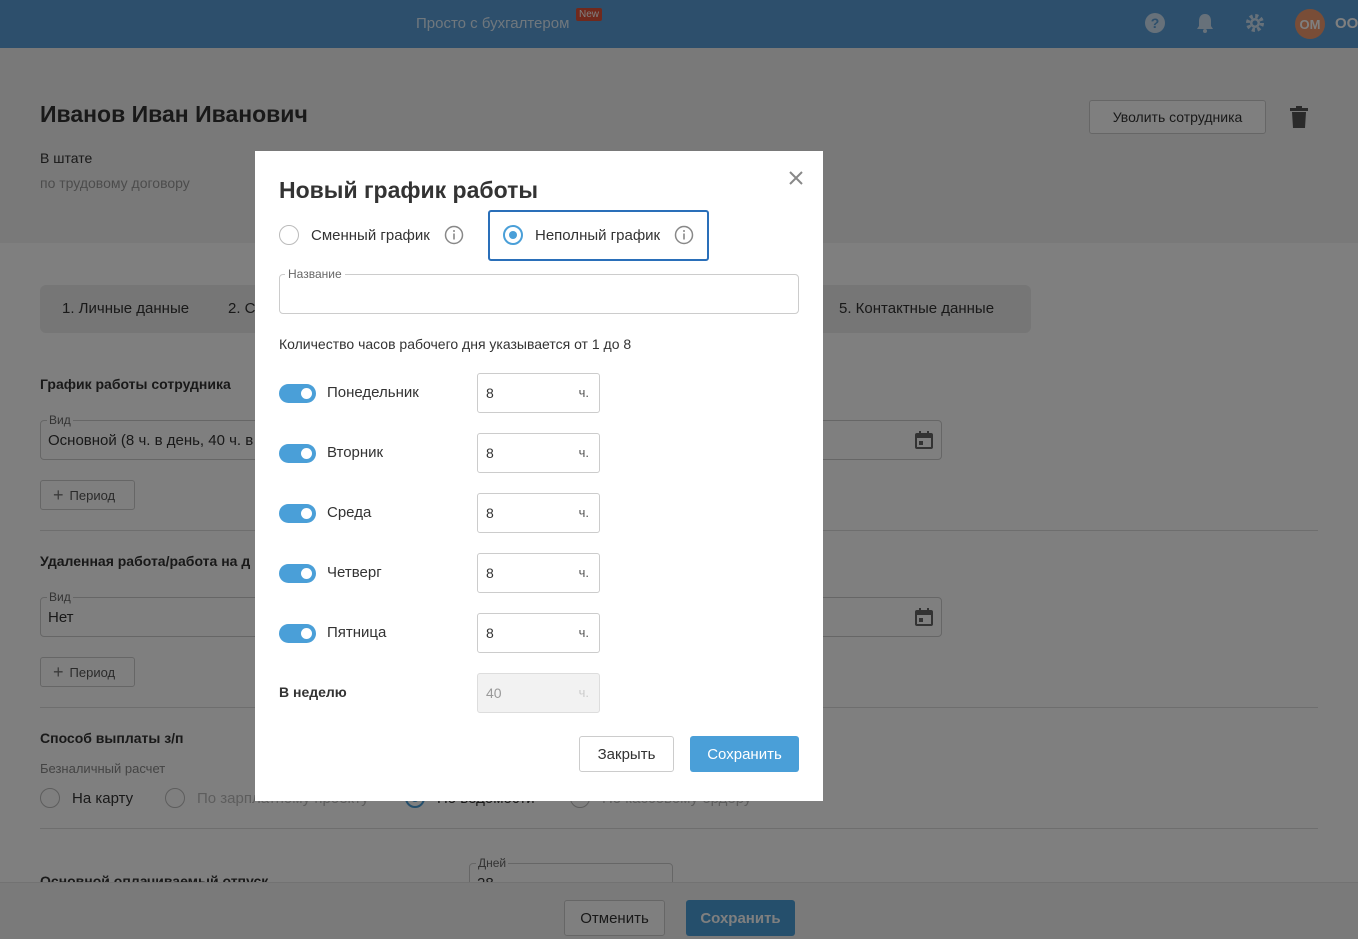 This screenshot has width=1358, height=939. What do you see at coordinates (444, 573) in the screenshot?
I see `day-row-thursday: Четверг 8 ч.` at bounding box center [444, 573].